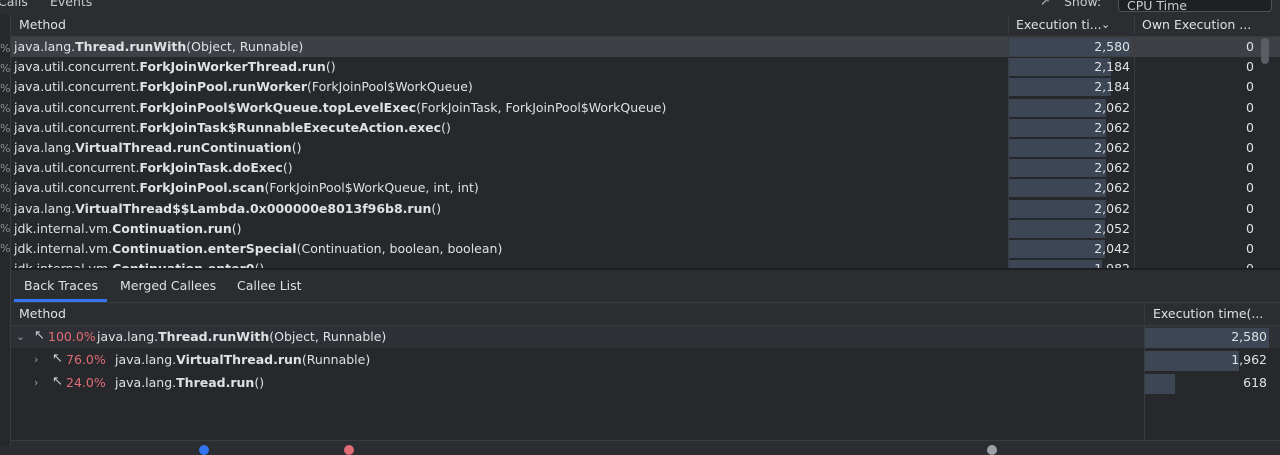 The image size is (1280, 455). Describe the element at coordinates (57, 381) in the screenshot. I see `back-trace-arrow-icon: ↖` at that location.